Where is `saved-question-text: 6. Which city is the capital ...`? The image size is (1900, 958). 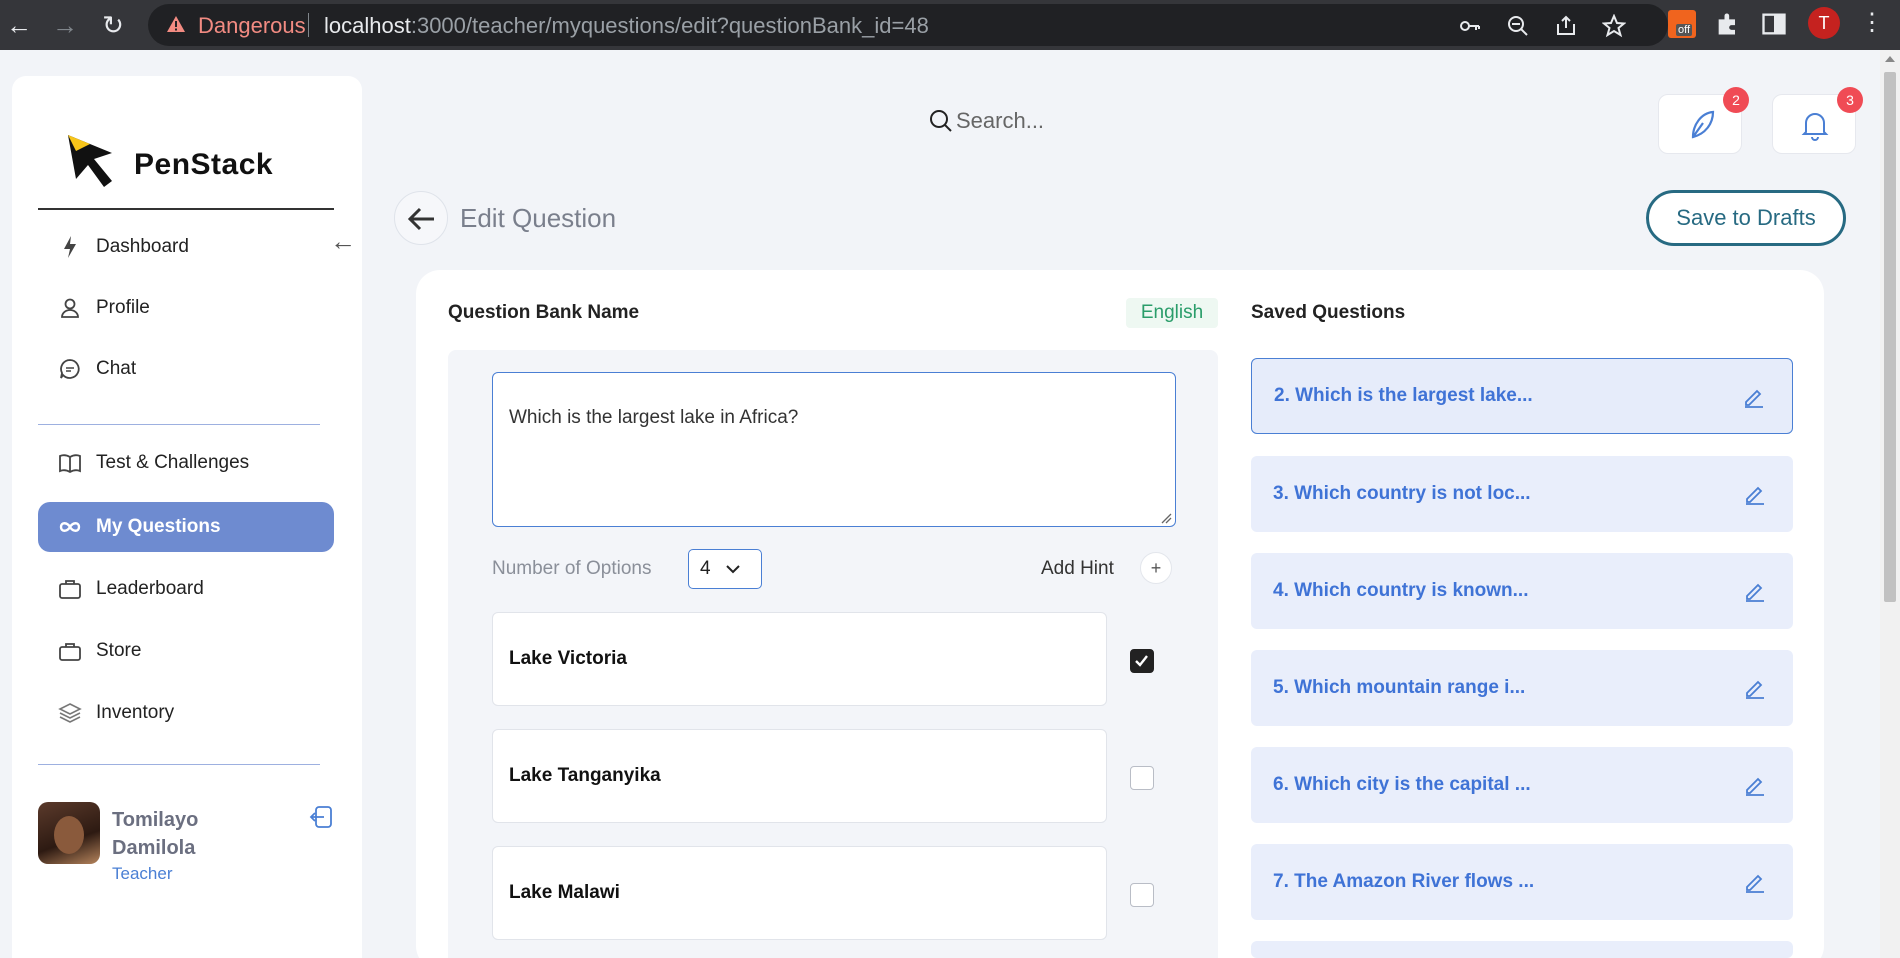 saved-question-text: 6. Which city is the capital ... is located at coordinates (1402, 784).